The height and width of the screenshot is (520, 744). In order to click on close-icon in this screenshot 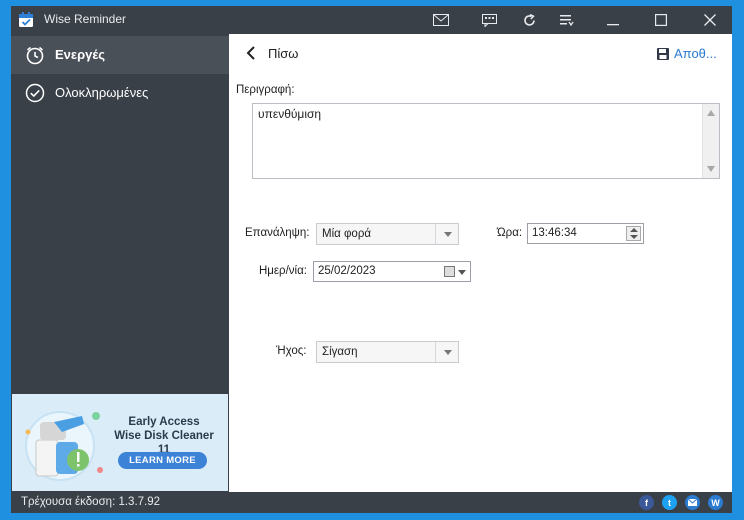, I will do `click(710, 20)`.